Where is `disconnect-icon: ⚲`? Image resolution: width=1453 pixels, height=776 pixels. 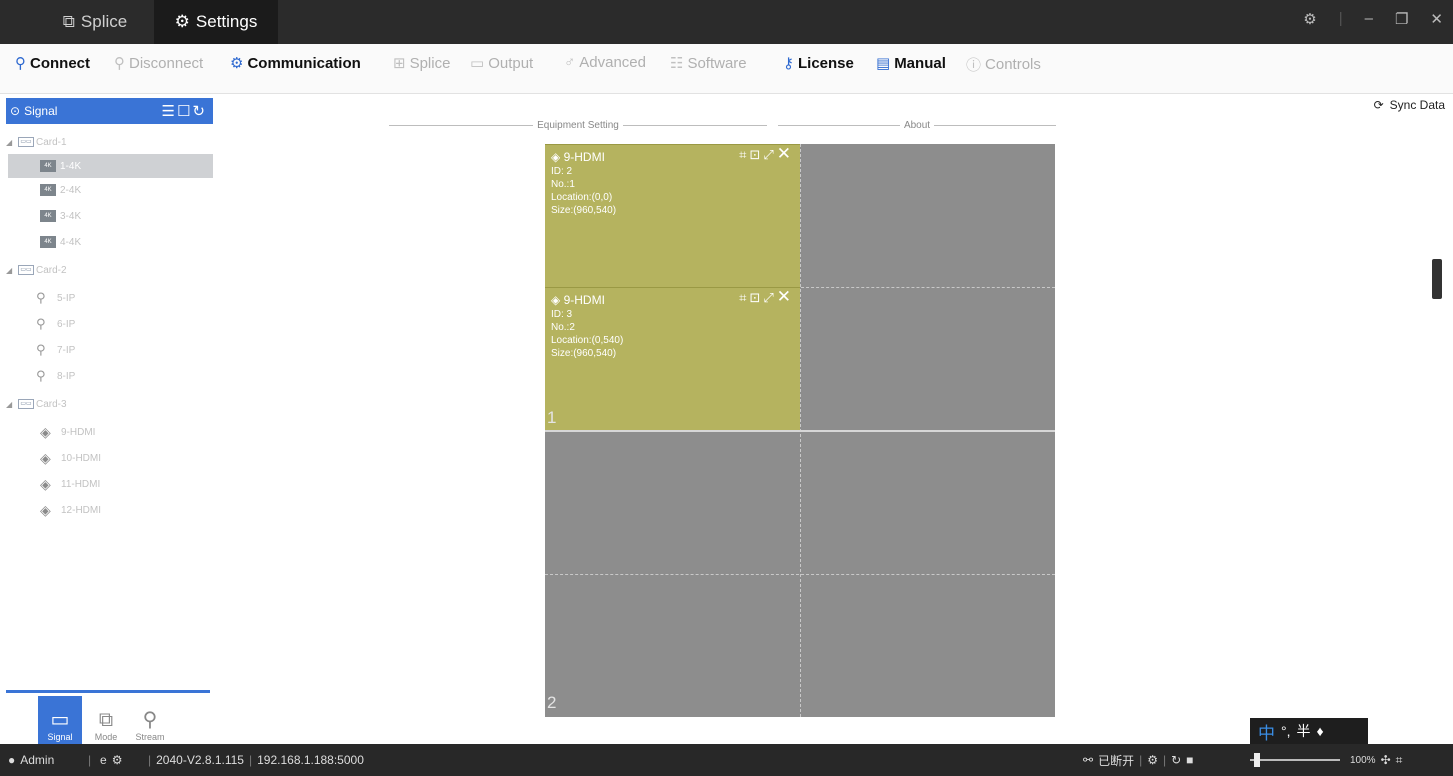
disconnect-icon: ⚲ is located at coordinates (119, 63).